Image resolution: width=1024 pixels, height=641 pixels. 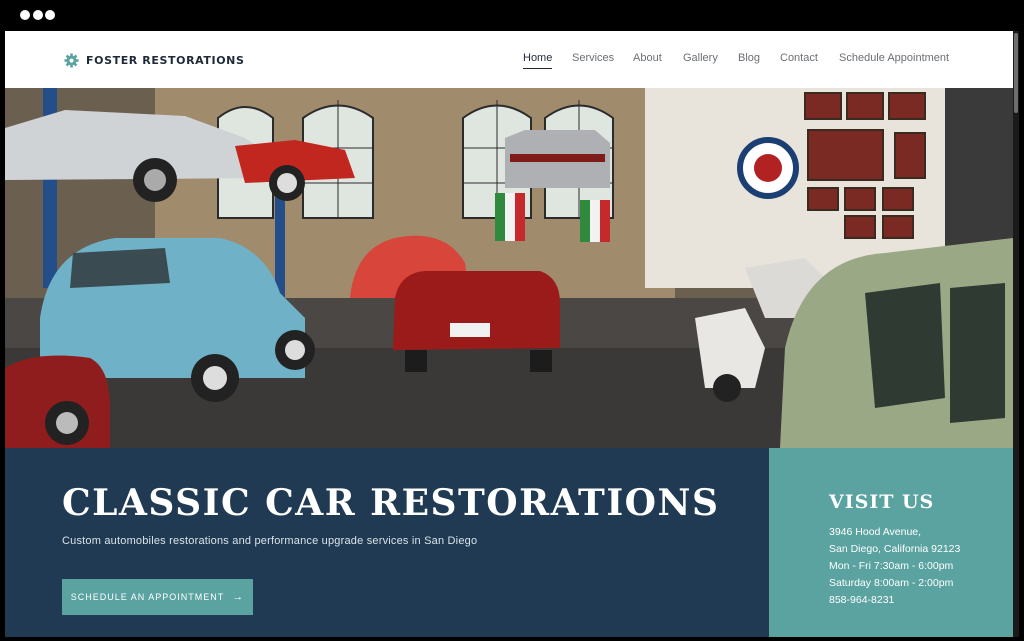 What do you see at coordinates (1016, 73) in the screenshot?
I see `scrollbar-thumb` at bounding box center [1016, 73].